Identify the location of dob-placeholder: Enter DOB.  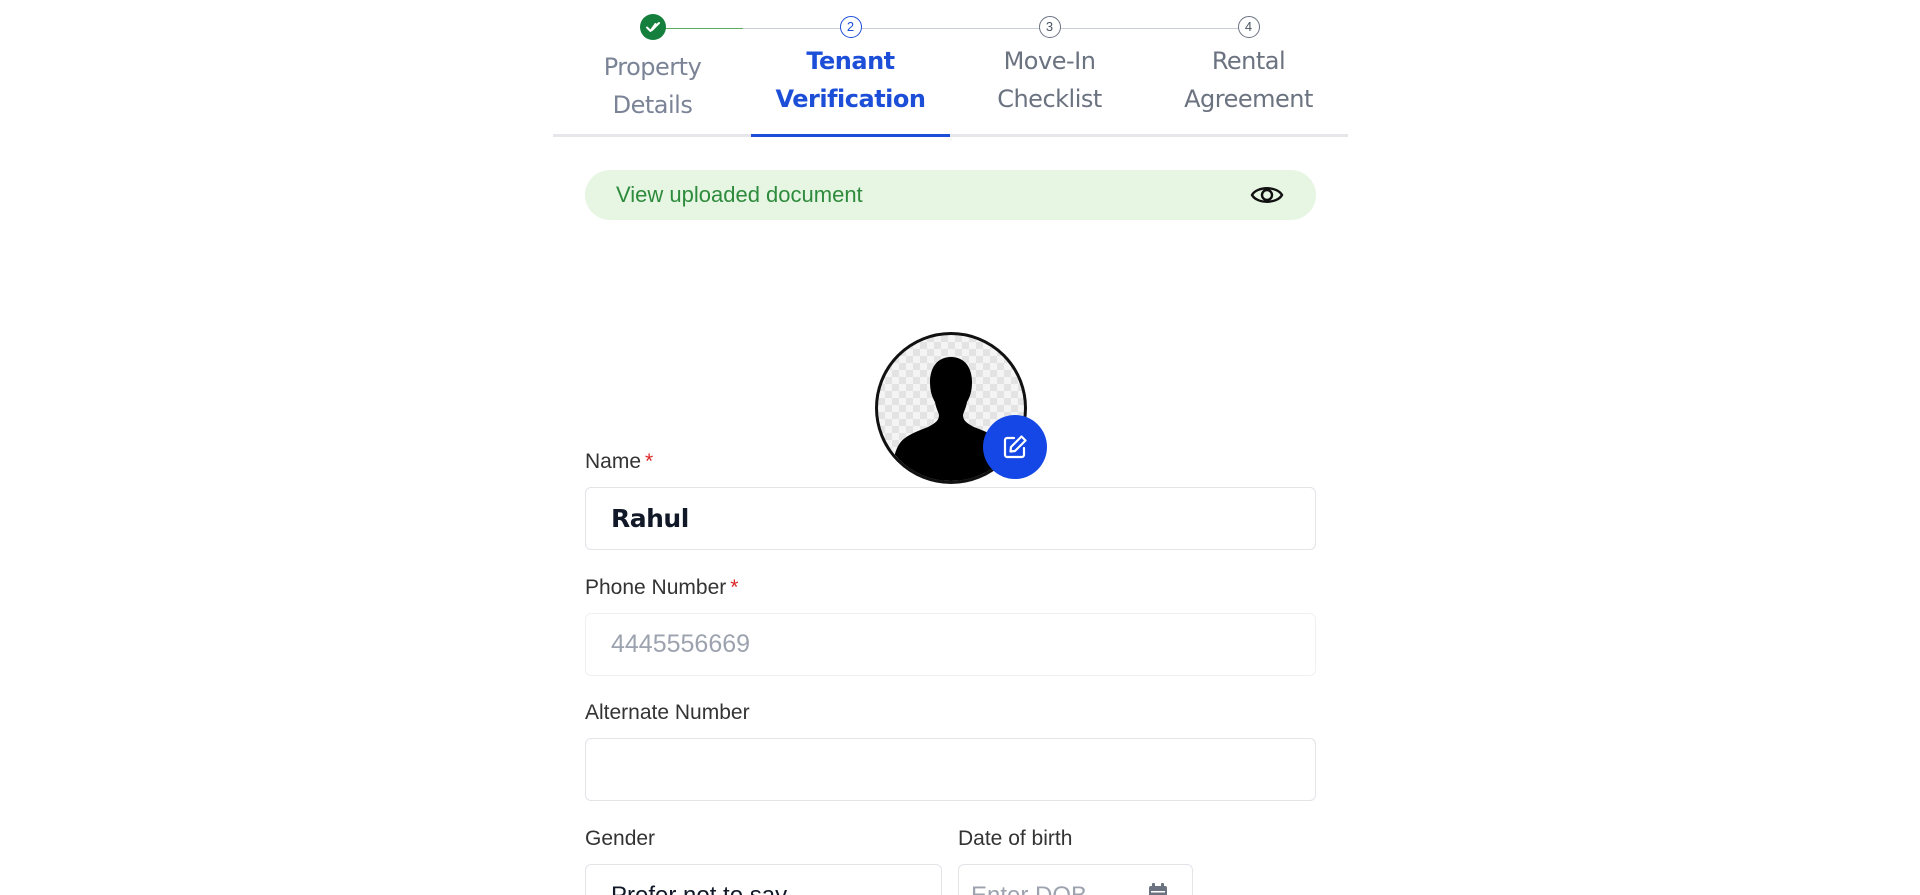
(1029, 888).